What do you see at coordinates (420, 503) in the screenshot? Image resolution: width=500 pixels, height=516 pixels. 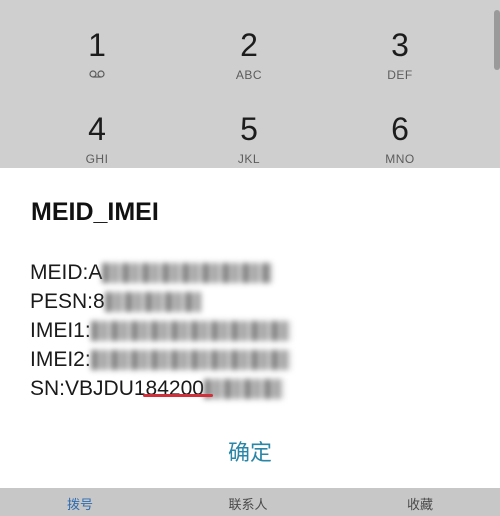 I see `tab-favorites: 收藏` at bounding box center [420, 503].